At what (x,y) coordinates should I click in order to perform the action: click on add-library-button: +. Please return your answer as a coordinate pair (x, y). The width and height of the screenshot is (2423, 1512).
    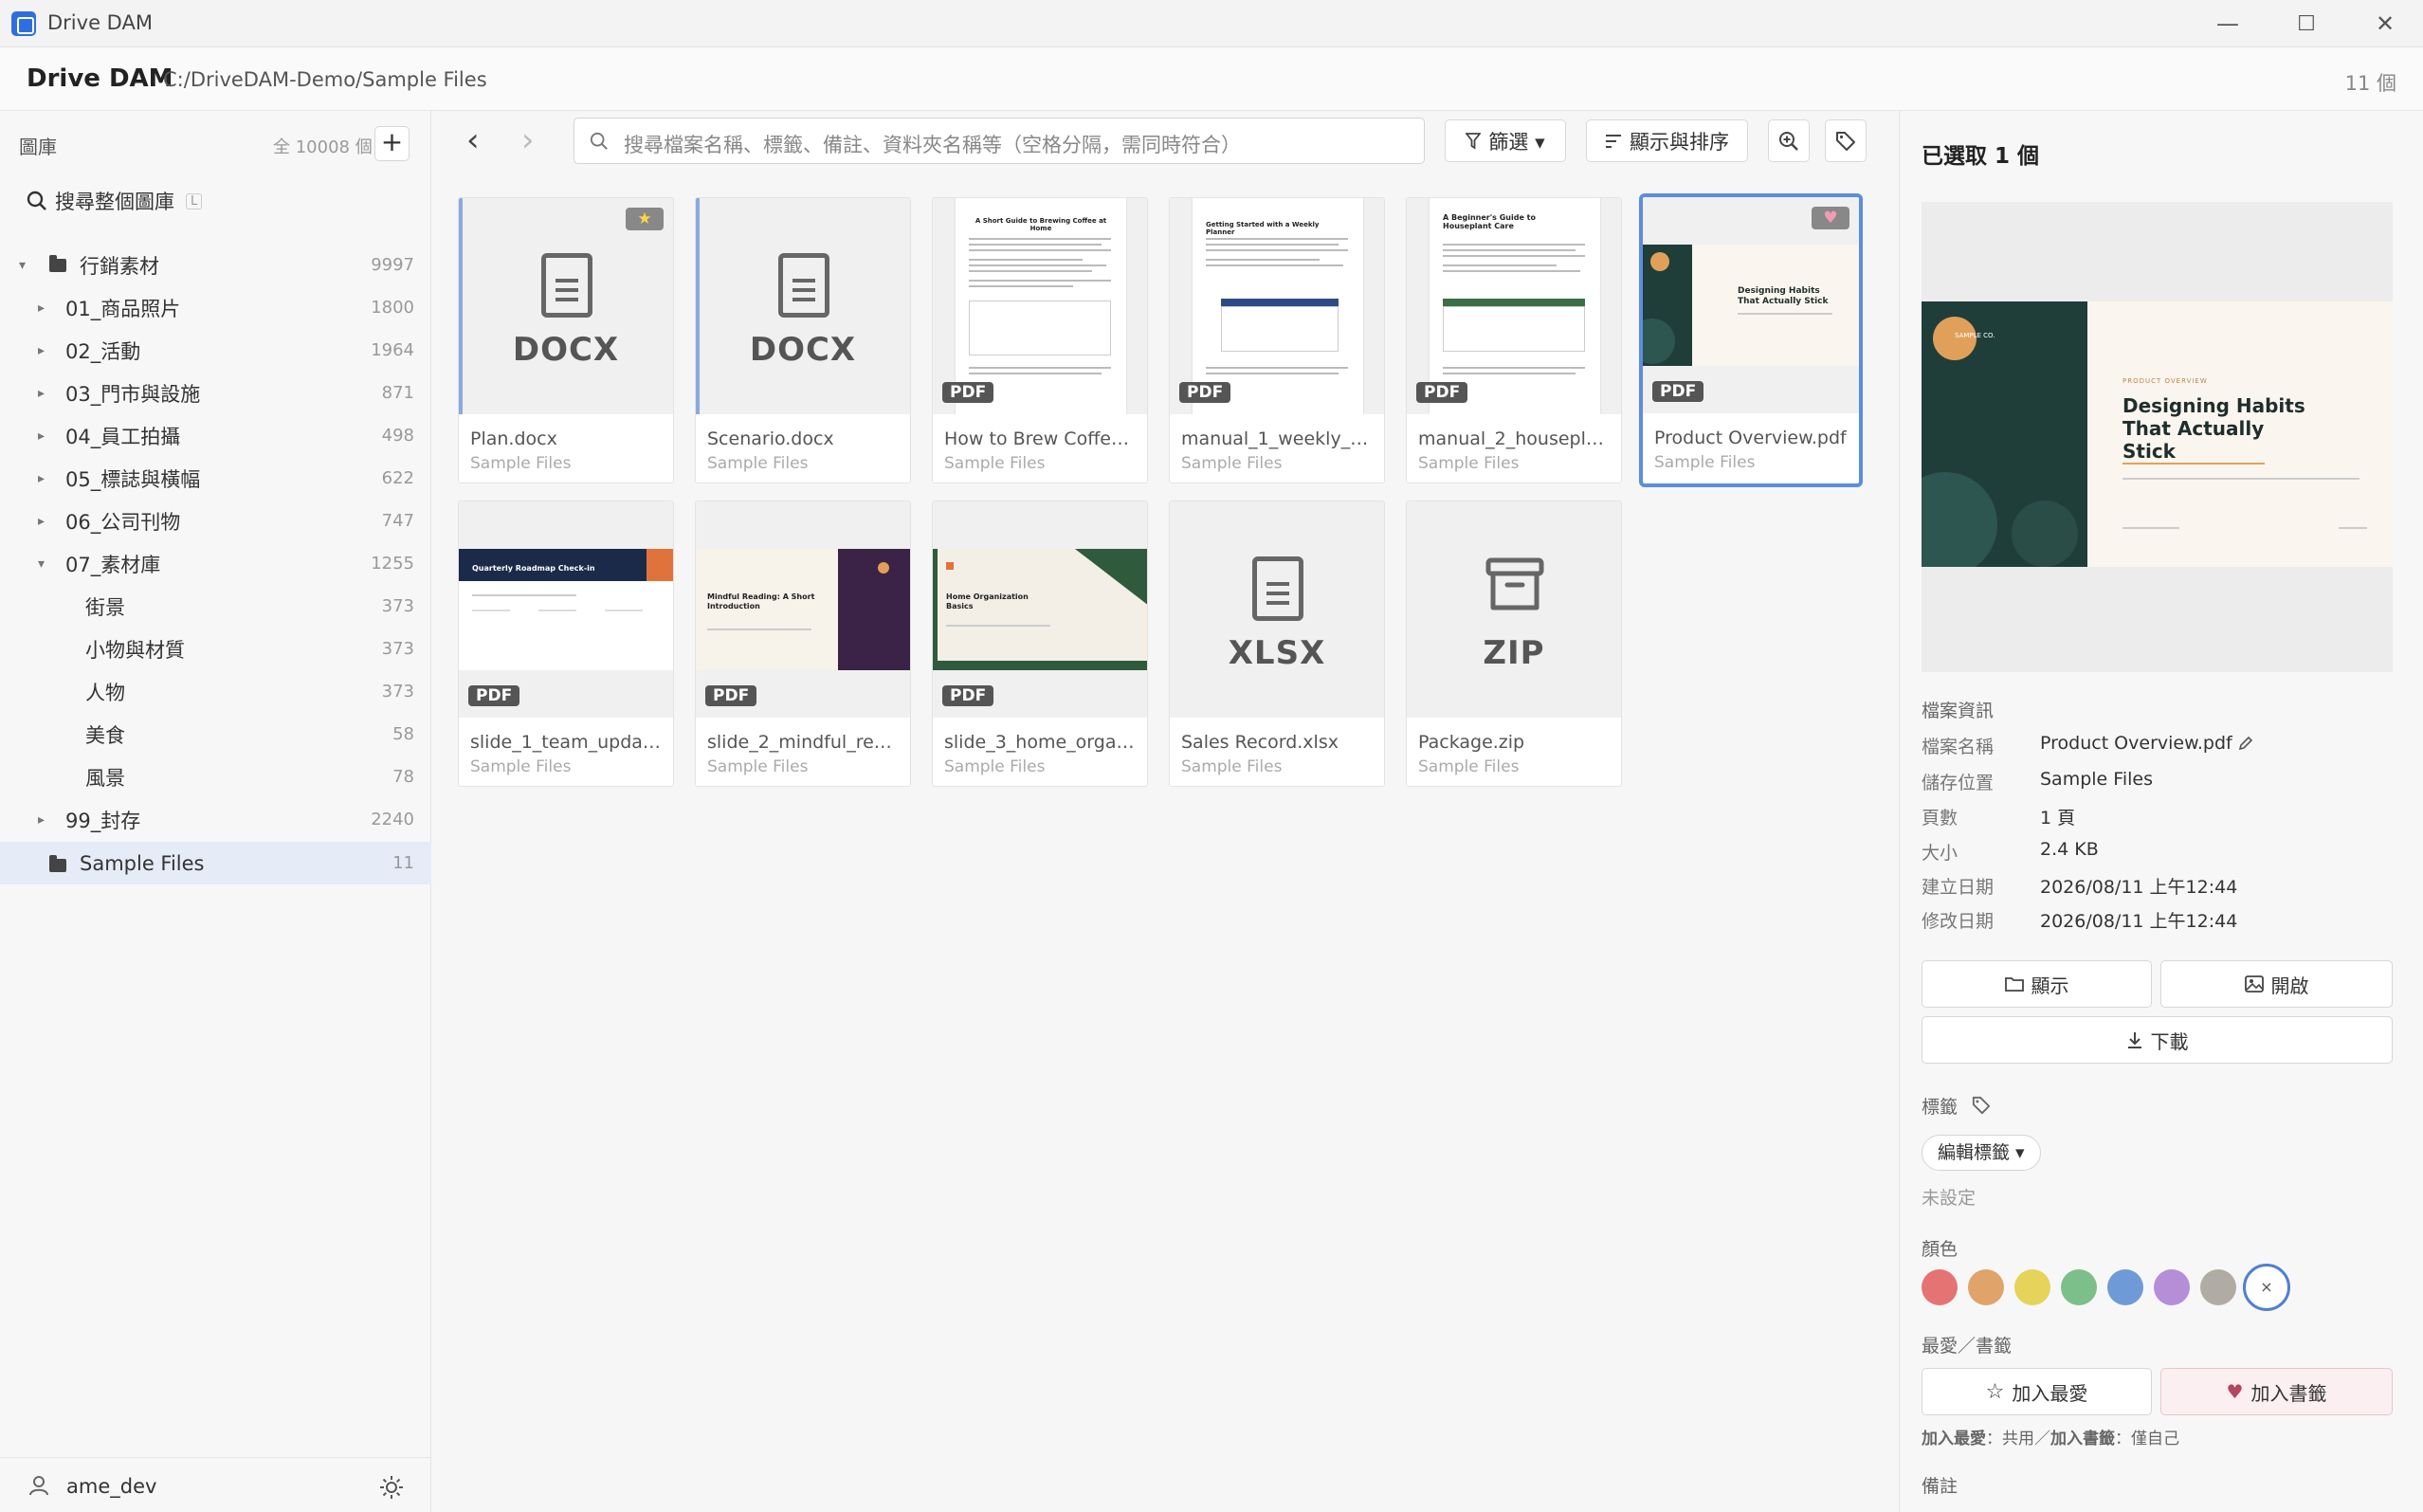
    Looking at the image, I should click on (392, 144).